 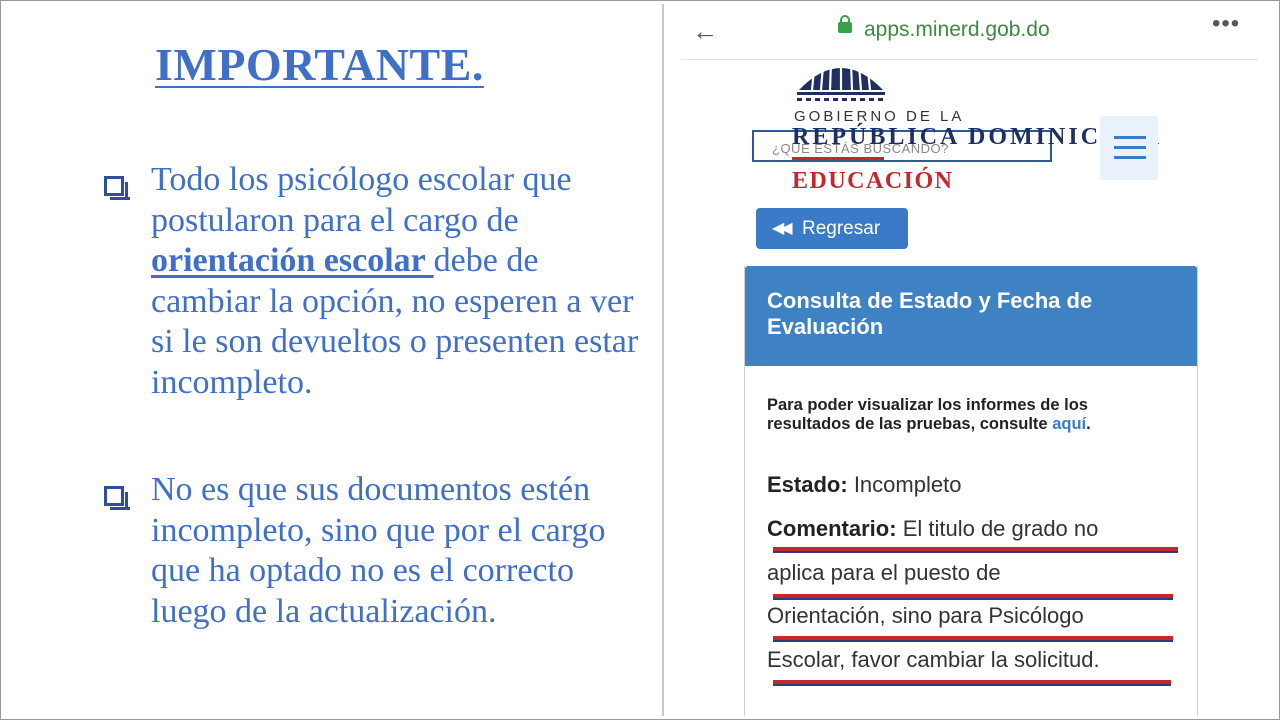 I want to click on more-dots-icon: •••, so click(x=1226, y=24).